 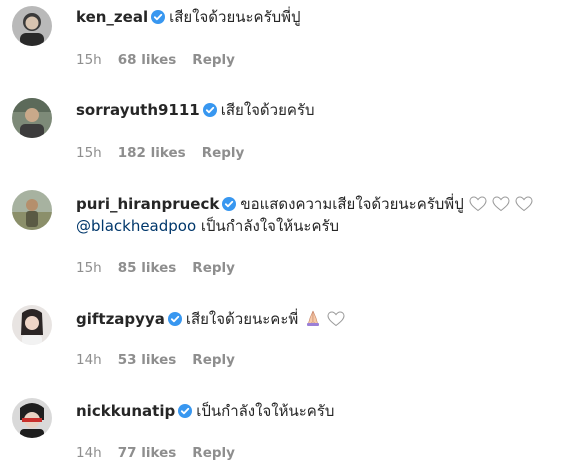 What do you see at coordinates (147, 204) in the screenshot?
I see `comment-username: puri_hiranprueck` at bounding box center [147, 204].